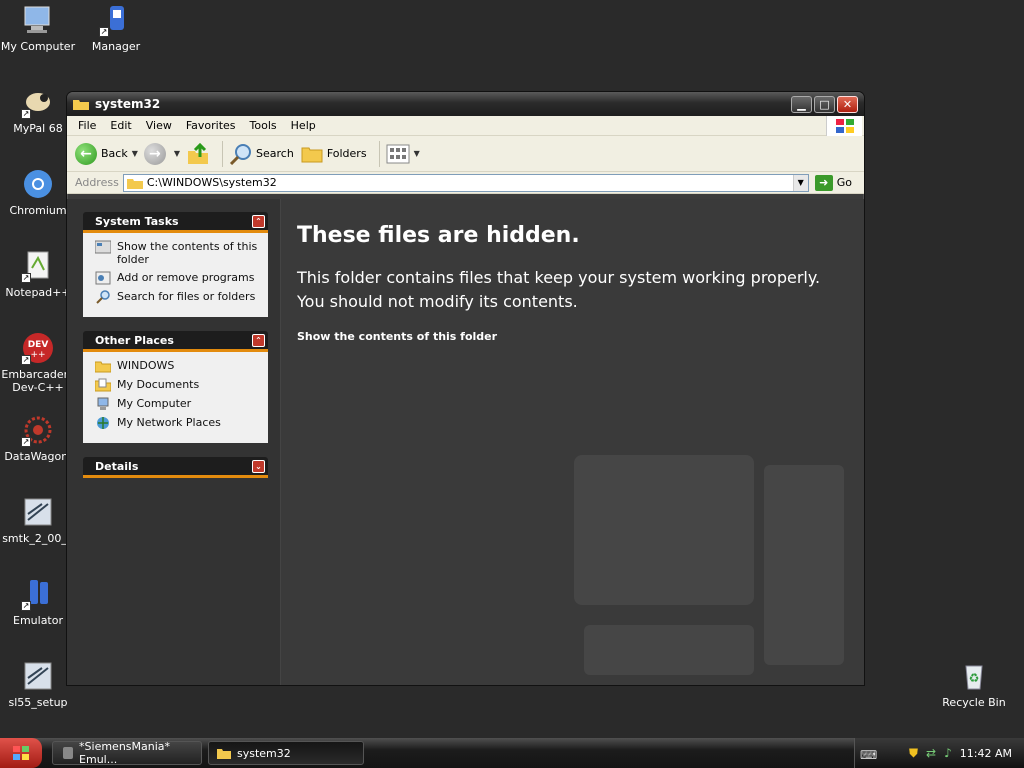 Image resolution: width=1024 pixels, height=768 pixels. I want to click on folders-icon, so click(312, 154).